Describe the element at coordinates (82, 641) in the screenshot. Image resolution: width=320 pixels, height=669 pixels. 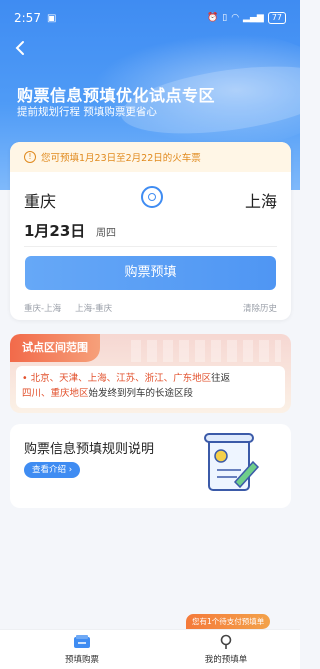
I see `ticket-icon` at that location.